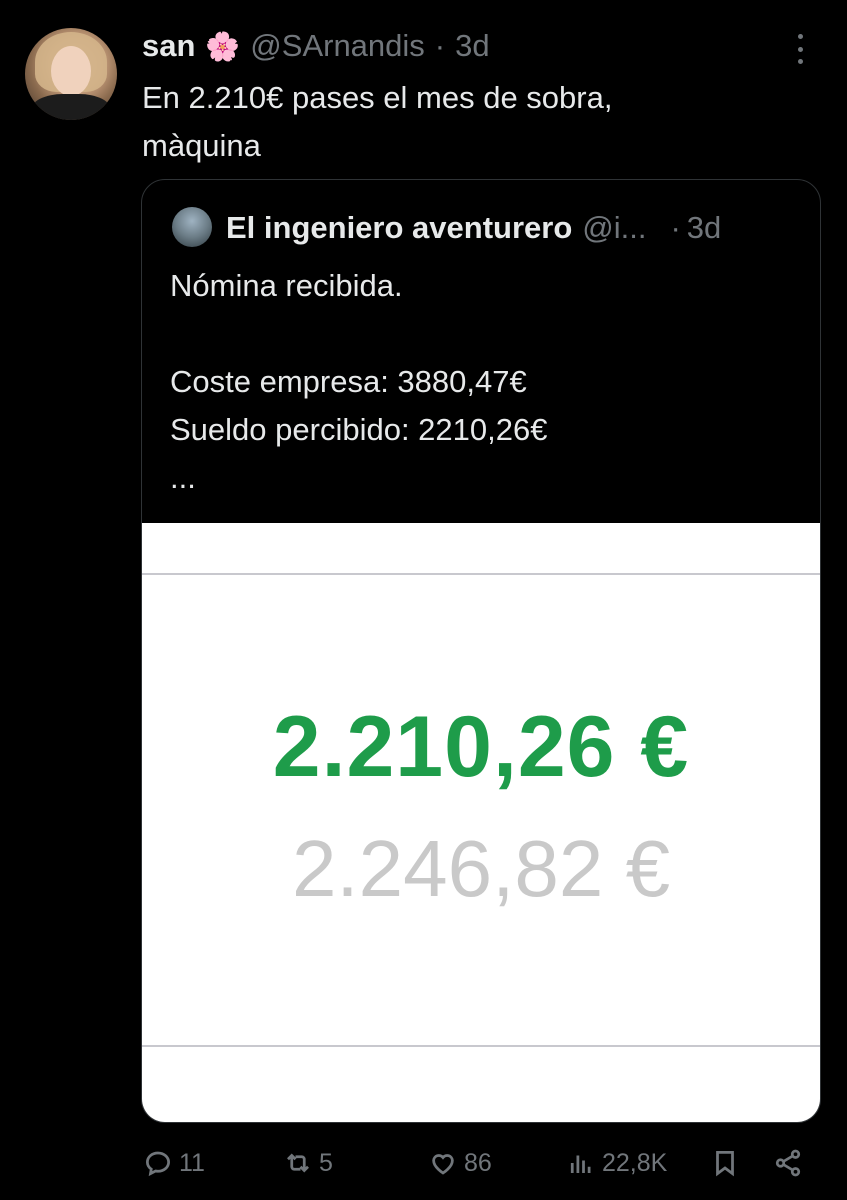 This screenshot has height=1200, width=847. I want to click on more-icon, so click(800, 49).